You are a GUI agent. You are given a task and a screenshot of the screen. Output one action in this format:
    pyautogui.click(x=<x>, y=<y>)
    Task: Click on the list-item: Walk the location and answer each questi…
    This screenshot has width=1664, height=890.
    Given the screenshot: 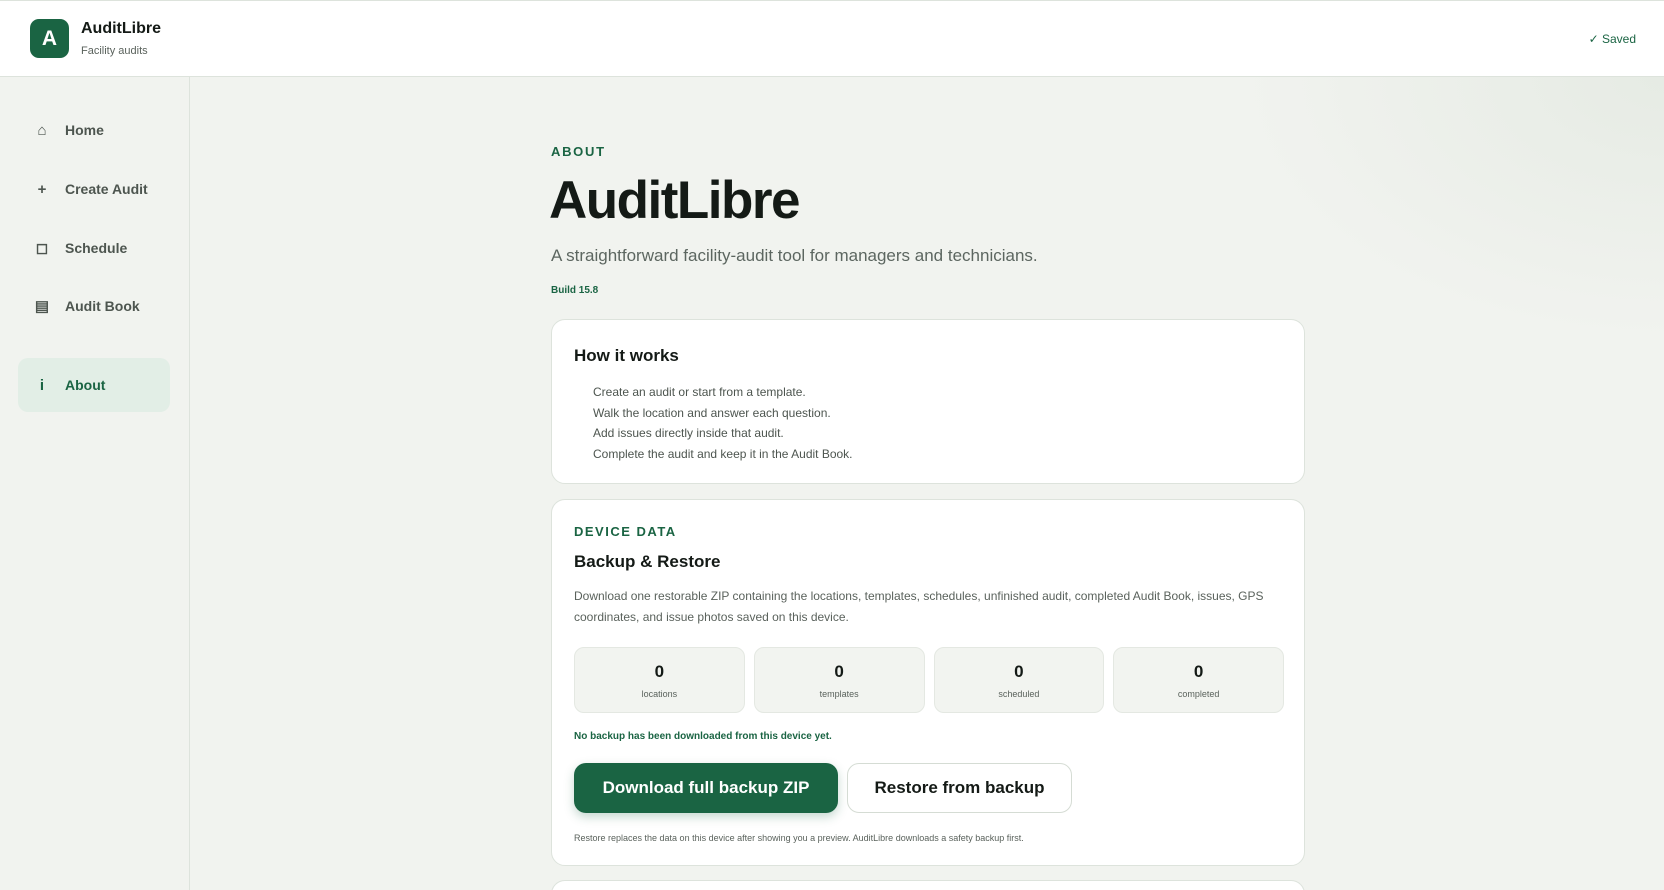 What is the action you would take?
    pyautogui.click(x=712, y=412)
    